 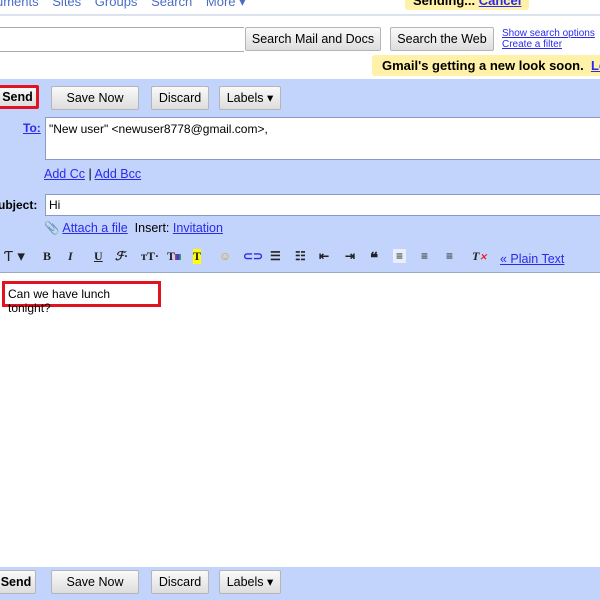 I want to click on font-family-icon: ℱ·, so click(x=121, y=256).